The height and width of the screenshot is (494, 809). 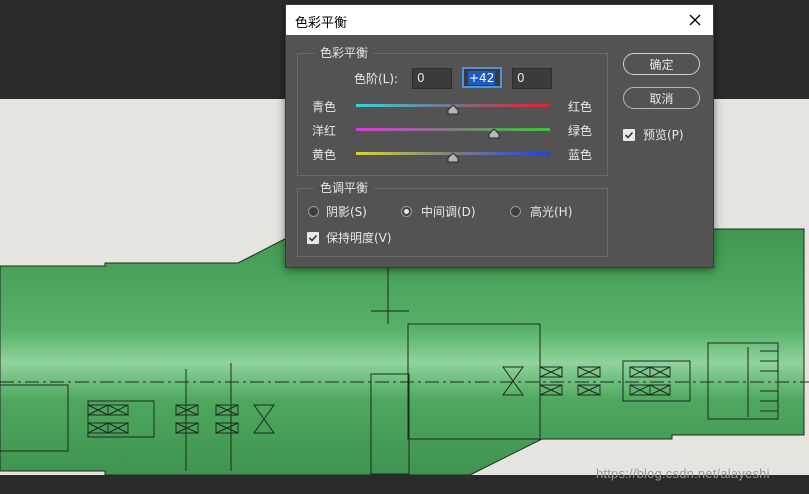 I want to click on close-button, so click(x=695, y=20).